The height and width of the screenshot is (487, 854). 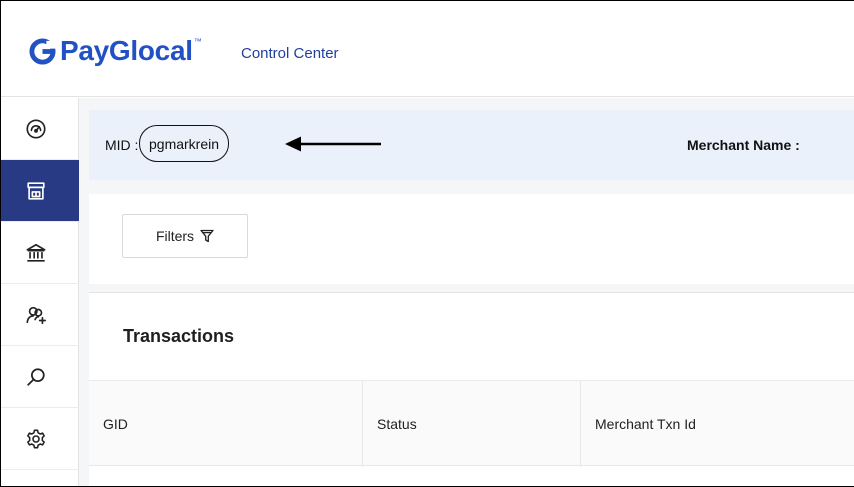 What do you see at coordinates (36, 376) in the screenshot?
I see `search-icon` at bounding box center [36, 376].